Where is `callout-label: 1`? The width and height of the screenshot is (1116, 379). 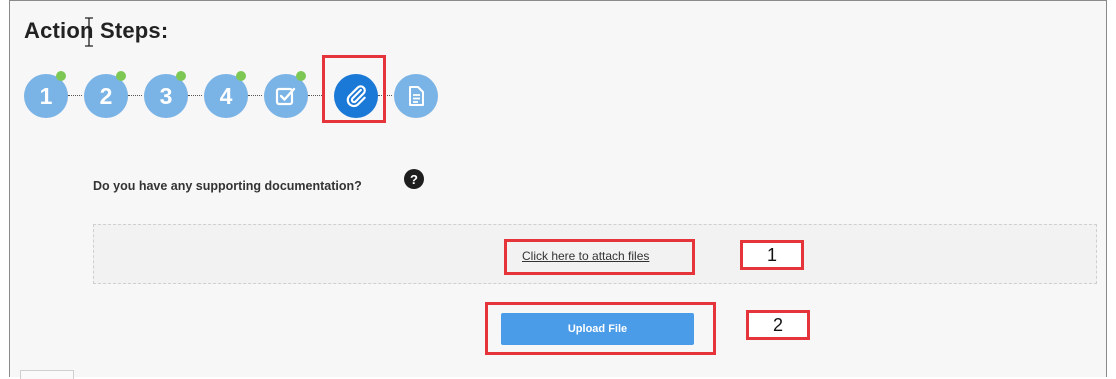 callout-label: 1 is located at coordinates (772, 255).